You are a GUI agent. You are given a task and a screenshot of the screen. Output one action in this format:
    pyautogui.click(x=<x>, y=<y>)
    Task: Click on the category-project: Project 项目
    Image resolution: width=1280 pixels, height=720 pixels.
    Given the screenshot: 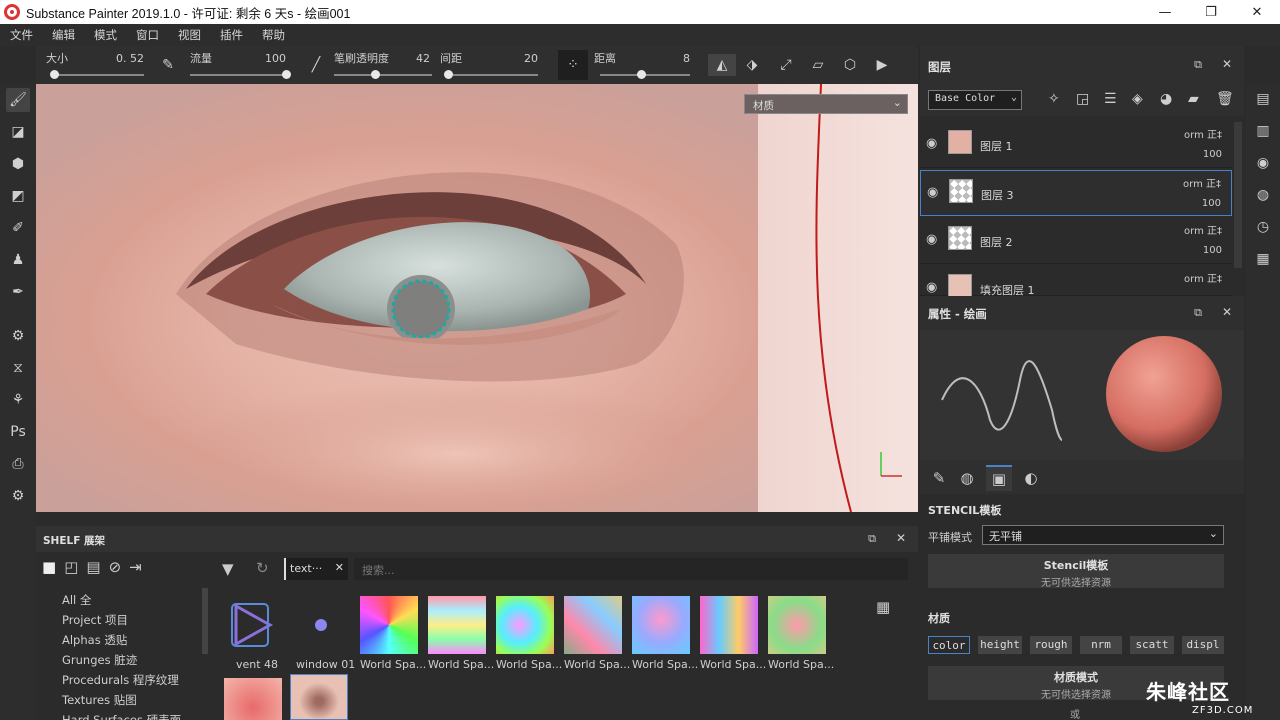 What is the action you would take?
    pyautogui.click(x=121, y=620)
    